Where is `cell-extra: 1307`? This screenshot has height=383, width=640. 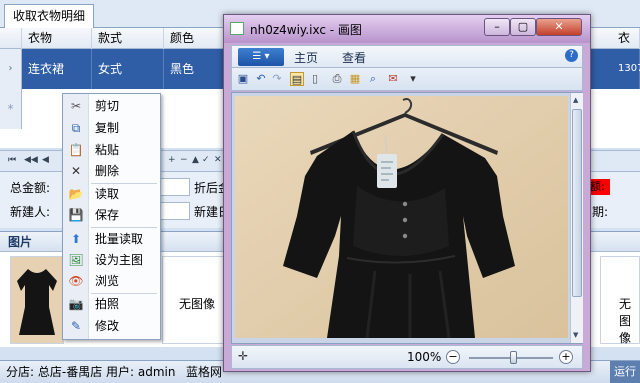 cell-extra: 1307 is located at coordinates (626, 69).